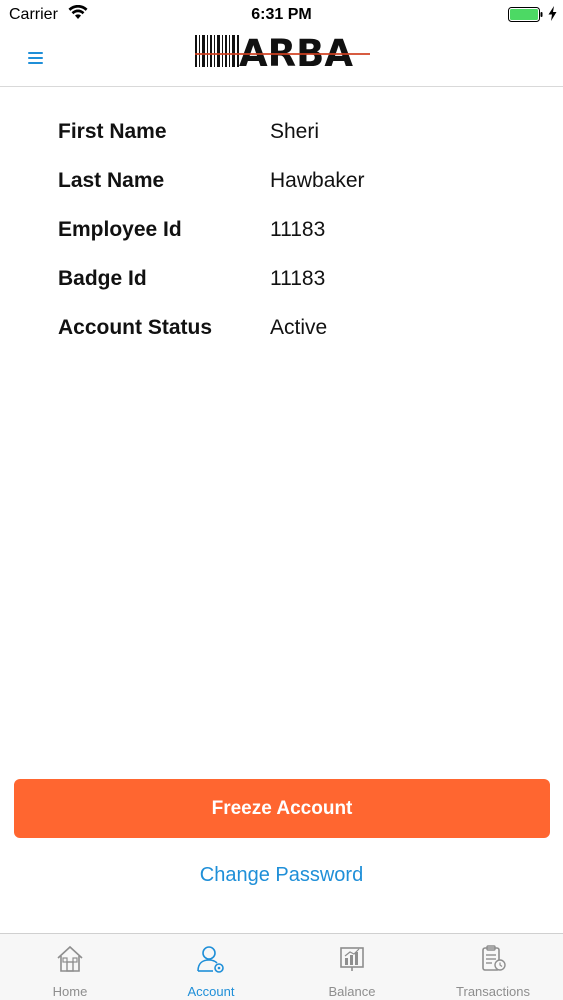 The width and height of the screenshot is (563, 1000). I want to click on status-bar: Carrier 6:31 PM, so click(281, 14).